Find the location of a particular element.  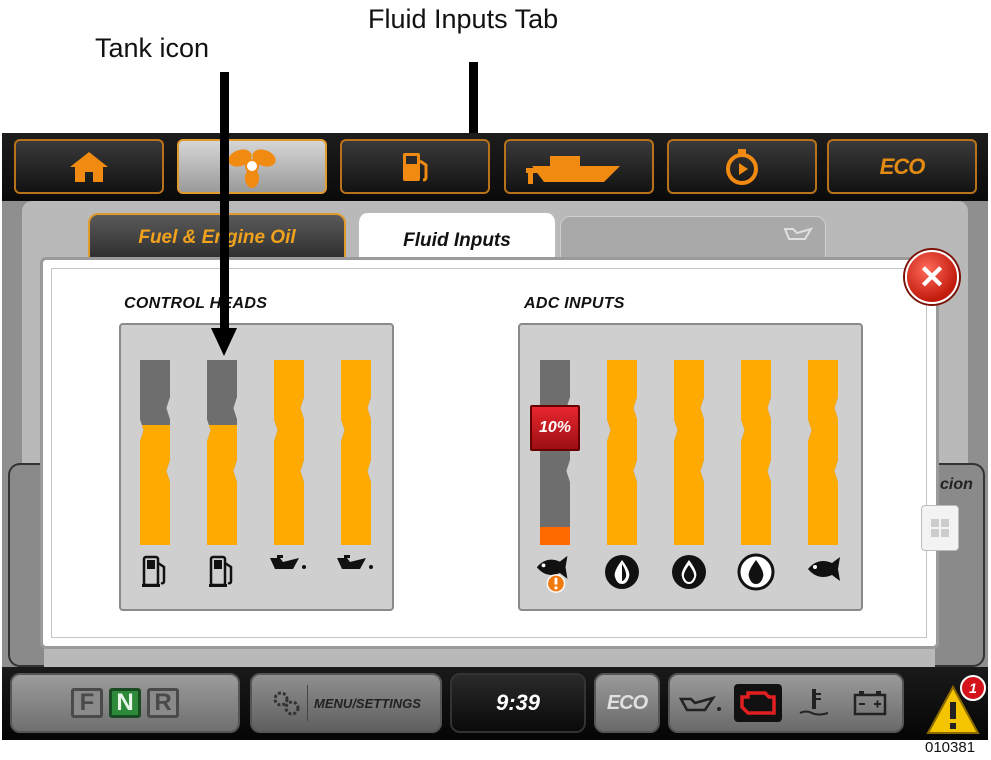

gear-reverse: R is located at coordinates (163, 703).